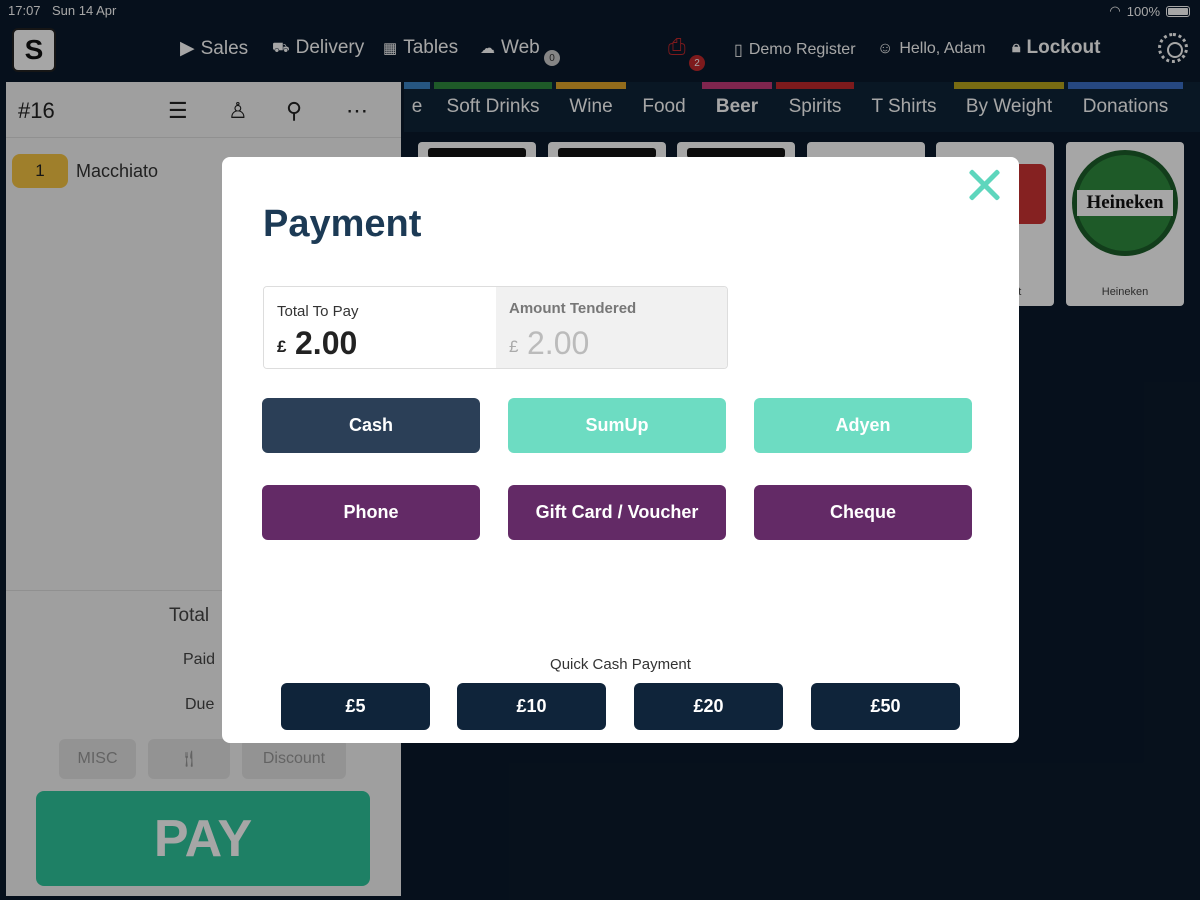 The width and height of the screenshot is (1200, 900). What do you see at coordinates (863, 425) in the screenshot?
I see `adyen-button: Adyen` at bounding box center [863, 425].